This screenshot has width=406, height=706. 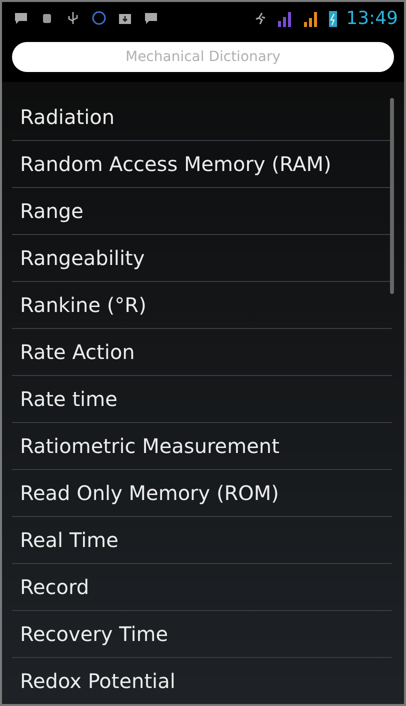 I want to click on circle-icon, so click(x=99, y=18).